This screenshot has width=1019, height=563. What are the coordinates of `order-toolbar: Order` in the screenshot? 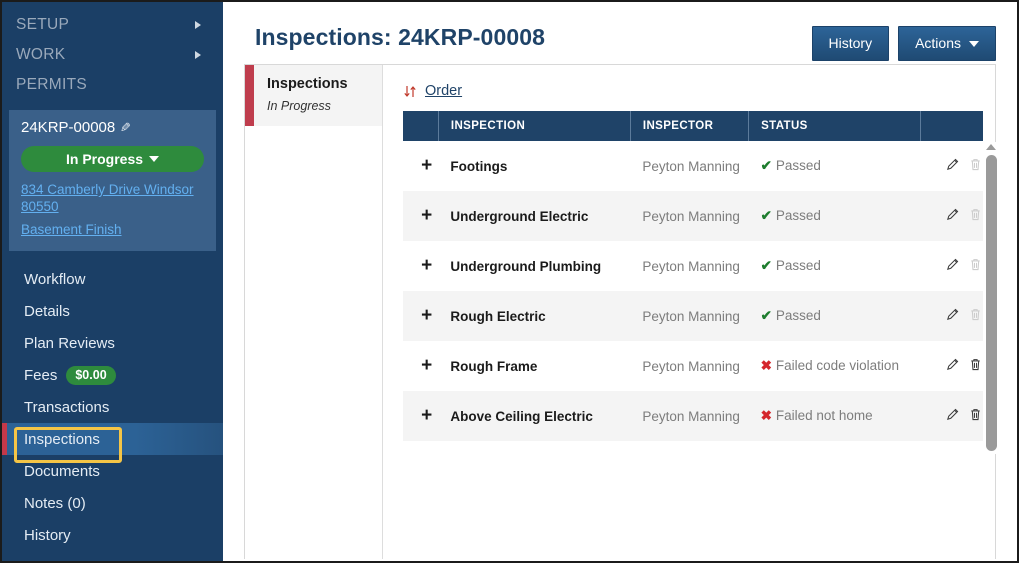 It's located at (689, 88).